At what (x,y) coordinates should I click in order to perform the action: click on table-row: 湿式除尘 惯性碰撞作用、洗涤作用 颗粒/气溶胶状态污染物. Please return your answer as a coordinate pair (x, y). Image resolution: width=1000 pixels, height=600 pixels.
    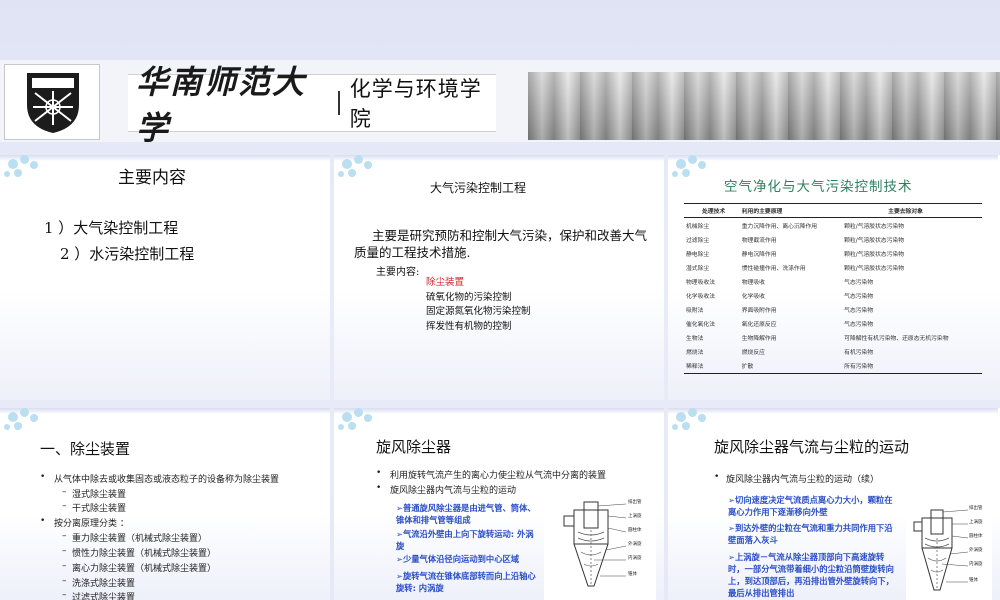
    Looking at the image, I should click on (833, 267).